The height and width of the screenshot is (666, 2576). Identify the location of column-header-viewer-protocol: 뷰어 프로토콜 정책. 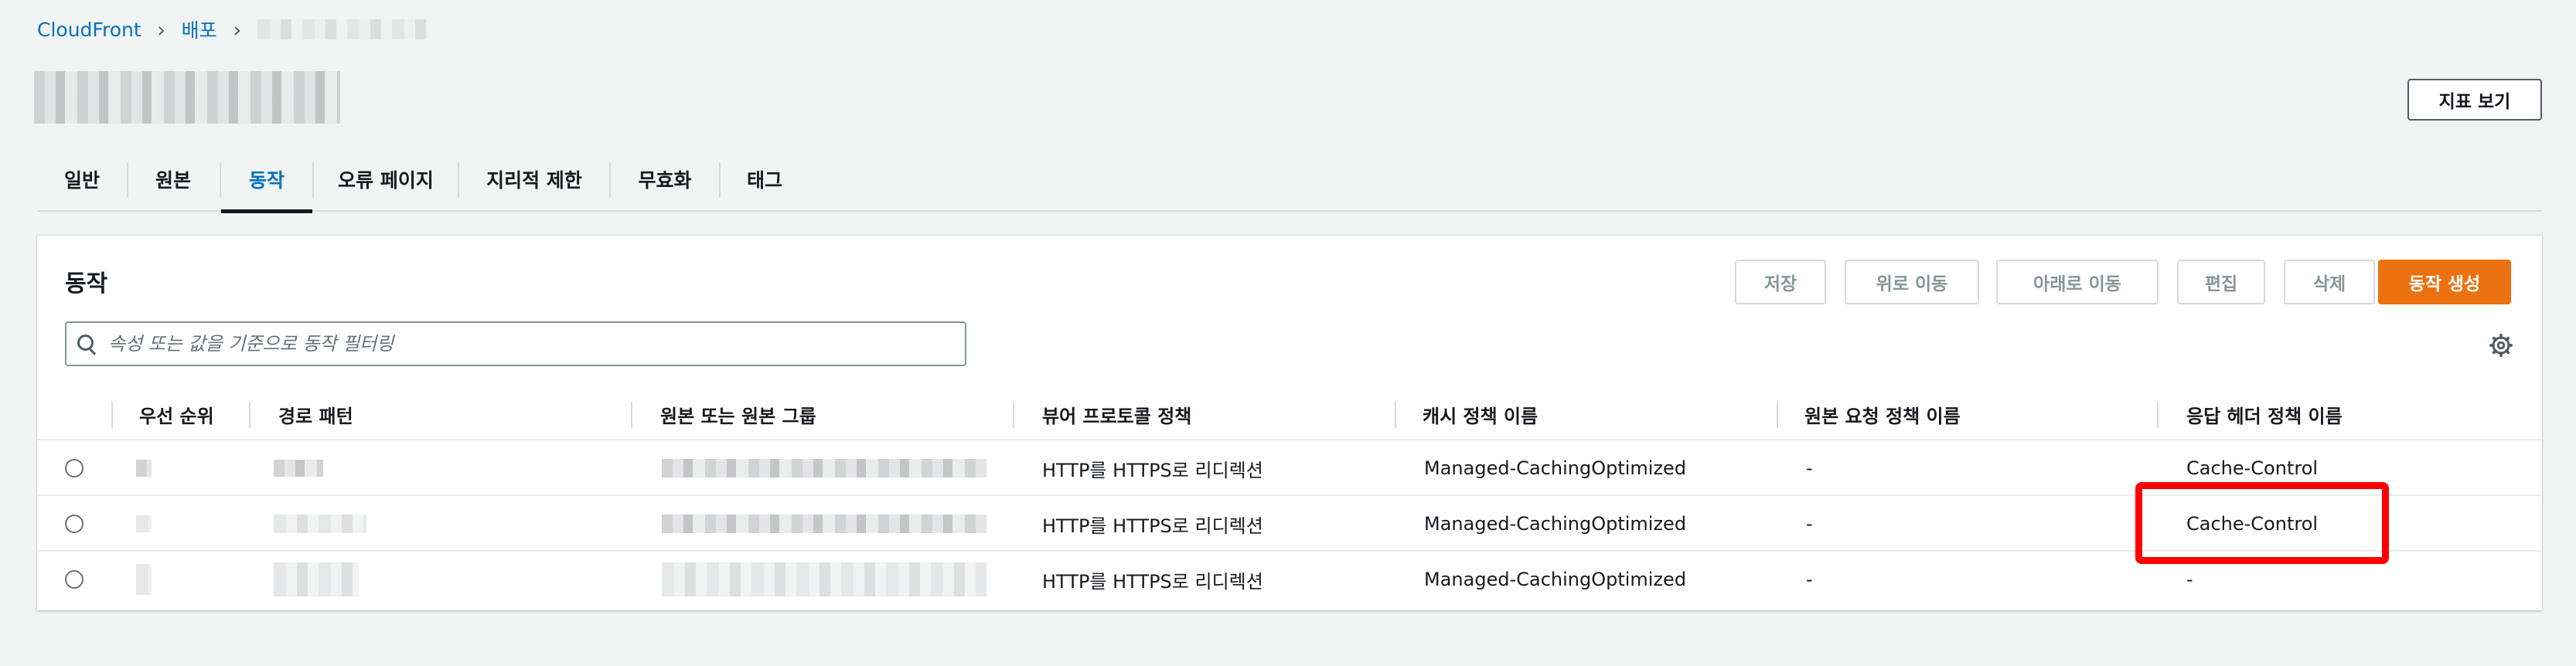
(1116, 414).